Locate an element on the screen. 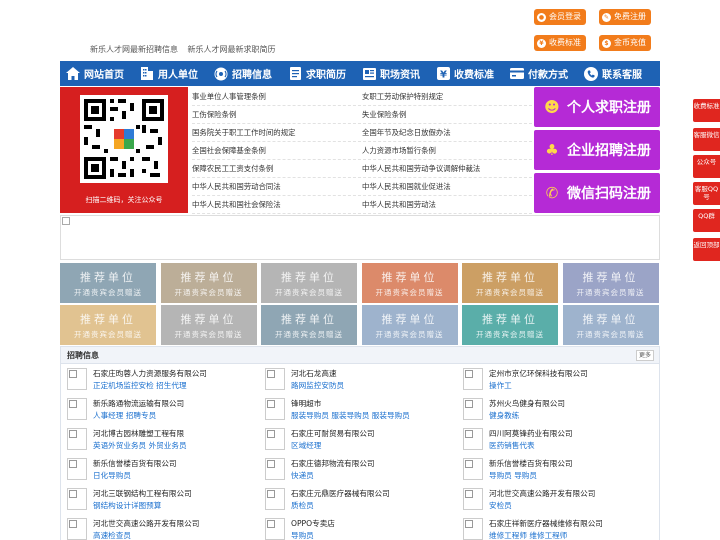  job-listing: 石家庄祥新医疗器械维修有限公司 维修工程师 维修工程师 is located at coordinates (552, 527).